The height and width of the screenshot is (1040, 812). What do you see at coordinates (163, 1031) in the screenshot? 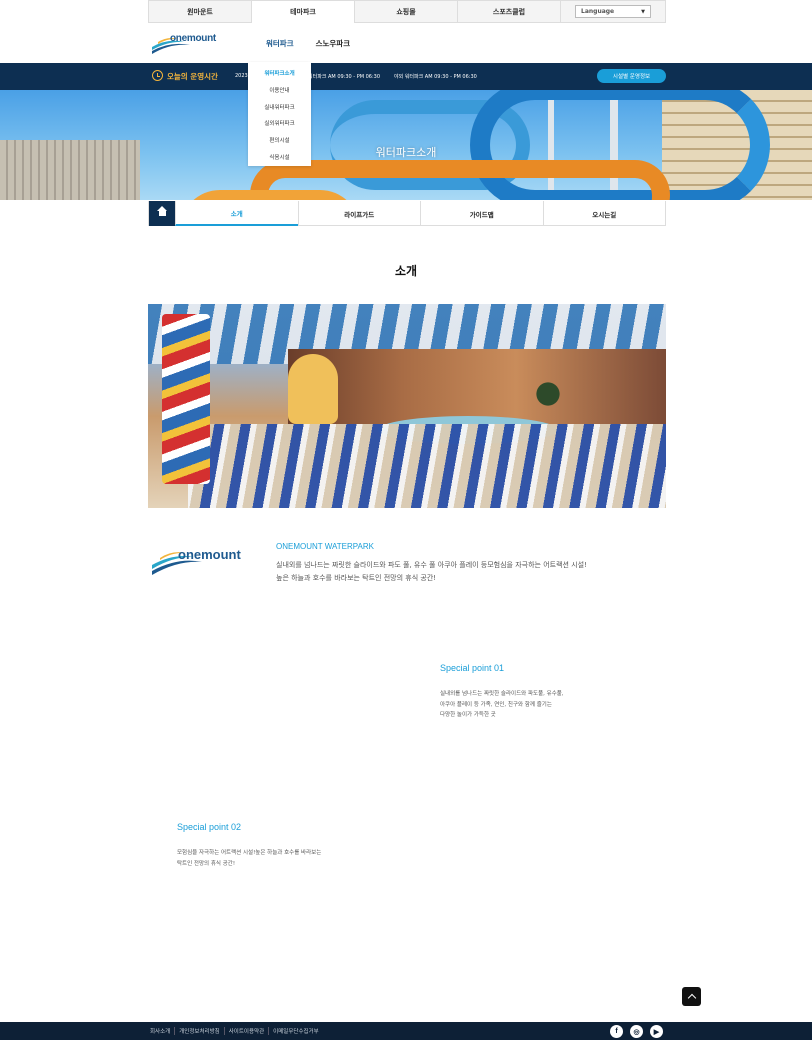
I see `footer-link-about: 회사소개` at bounding box center [163, 1031].